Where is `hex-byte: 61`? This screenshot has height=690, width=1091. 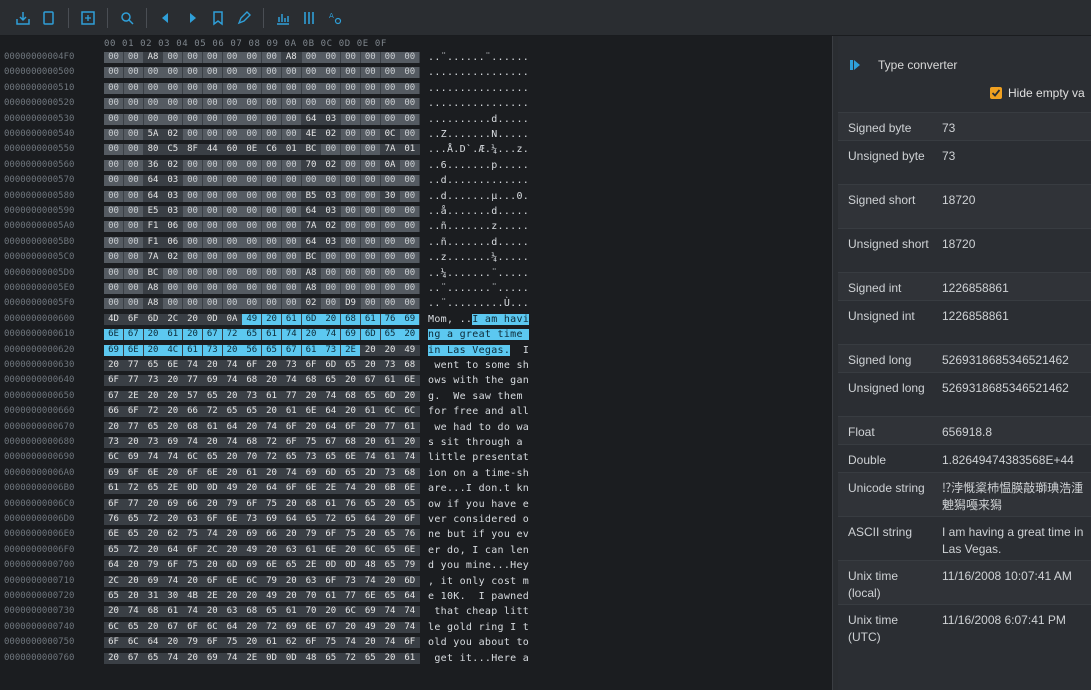
hex-byte: 61 is located at coordinates (291, 319).